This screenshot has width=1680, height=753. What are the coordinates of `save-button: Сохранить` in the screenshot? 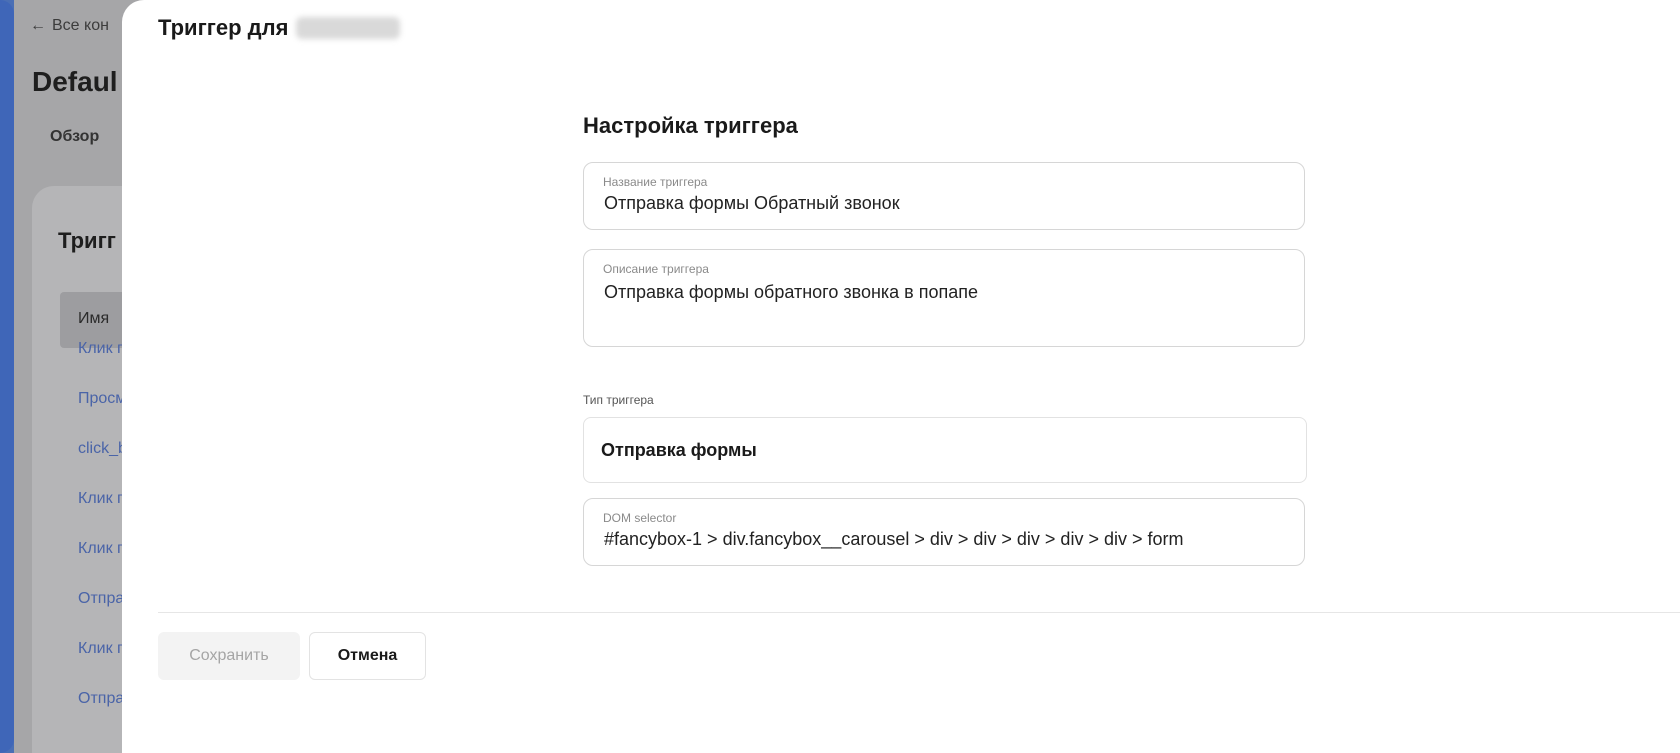 It's located at (229, 656).